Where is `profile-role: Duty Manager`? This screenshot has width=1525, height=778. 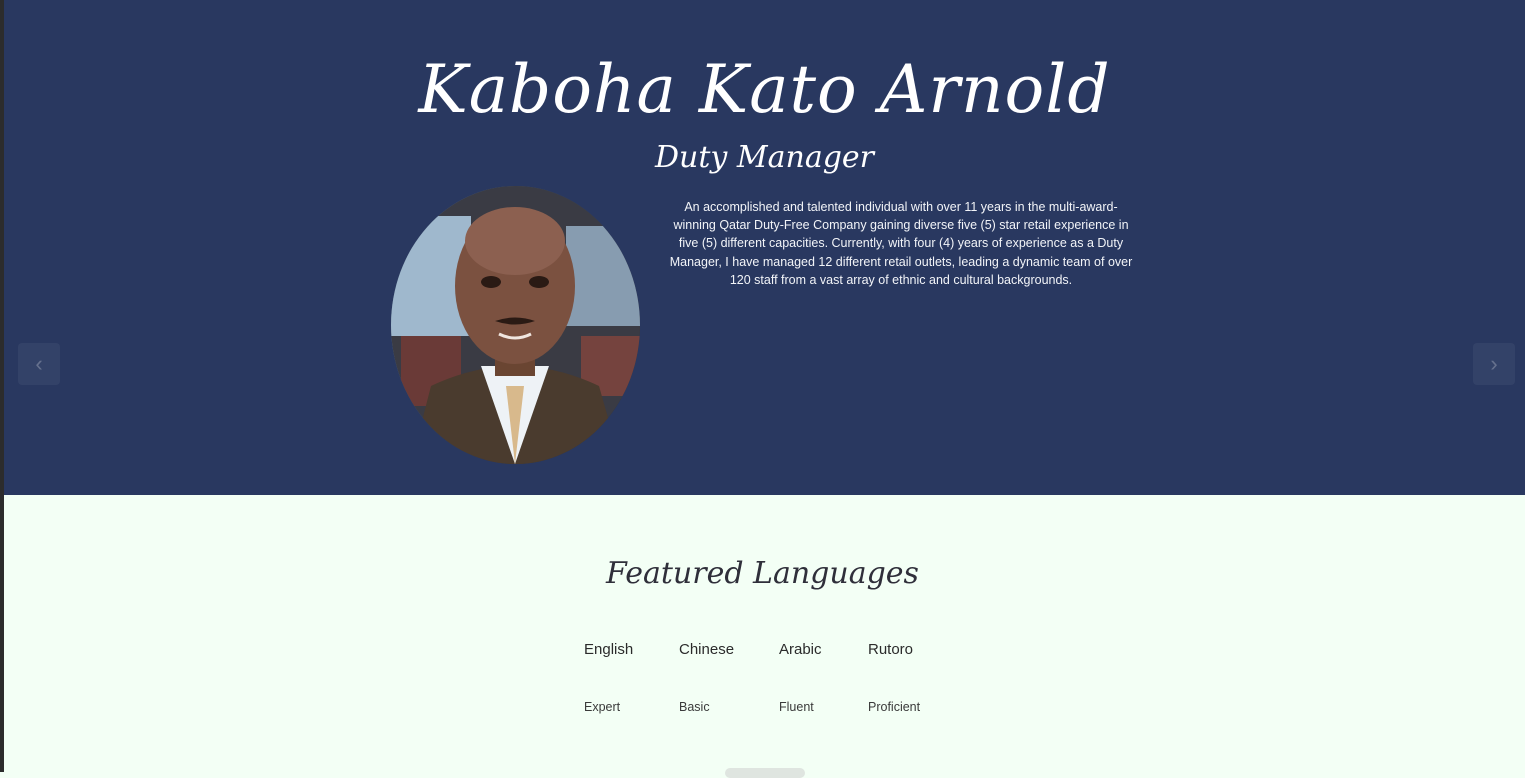 profile-role: Duty Manager is located at coordinates (764, 157).